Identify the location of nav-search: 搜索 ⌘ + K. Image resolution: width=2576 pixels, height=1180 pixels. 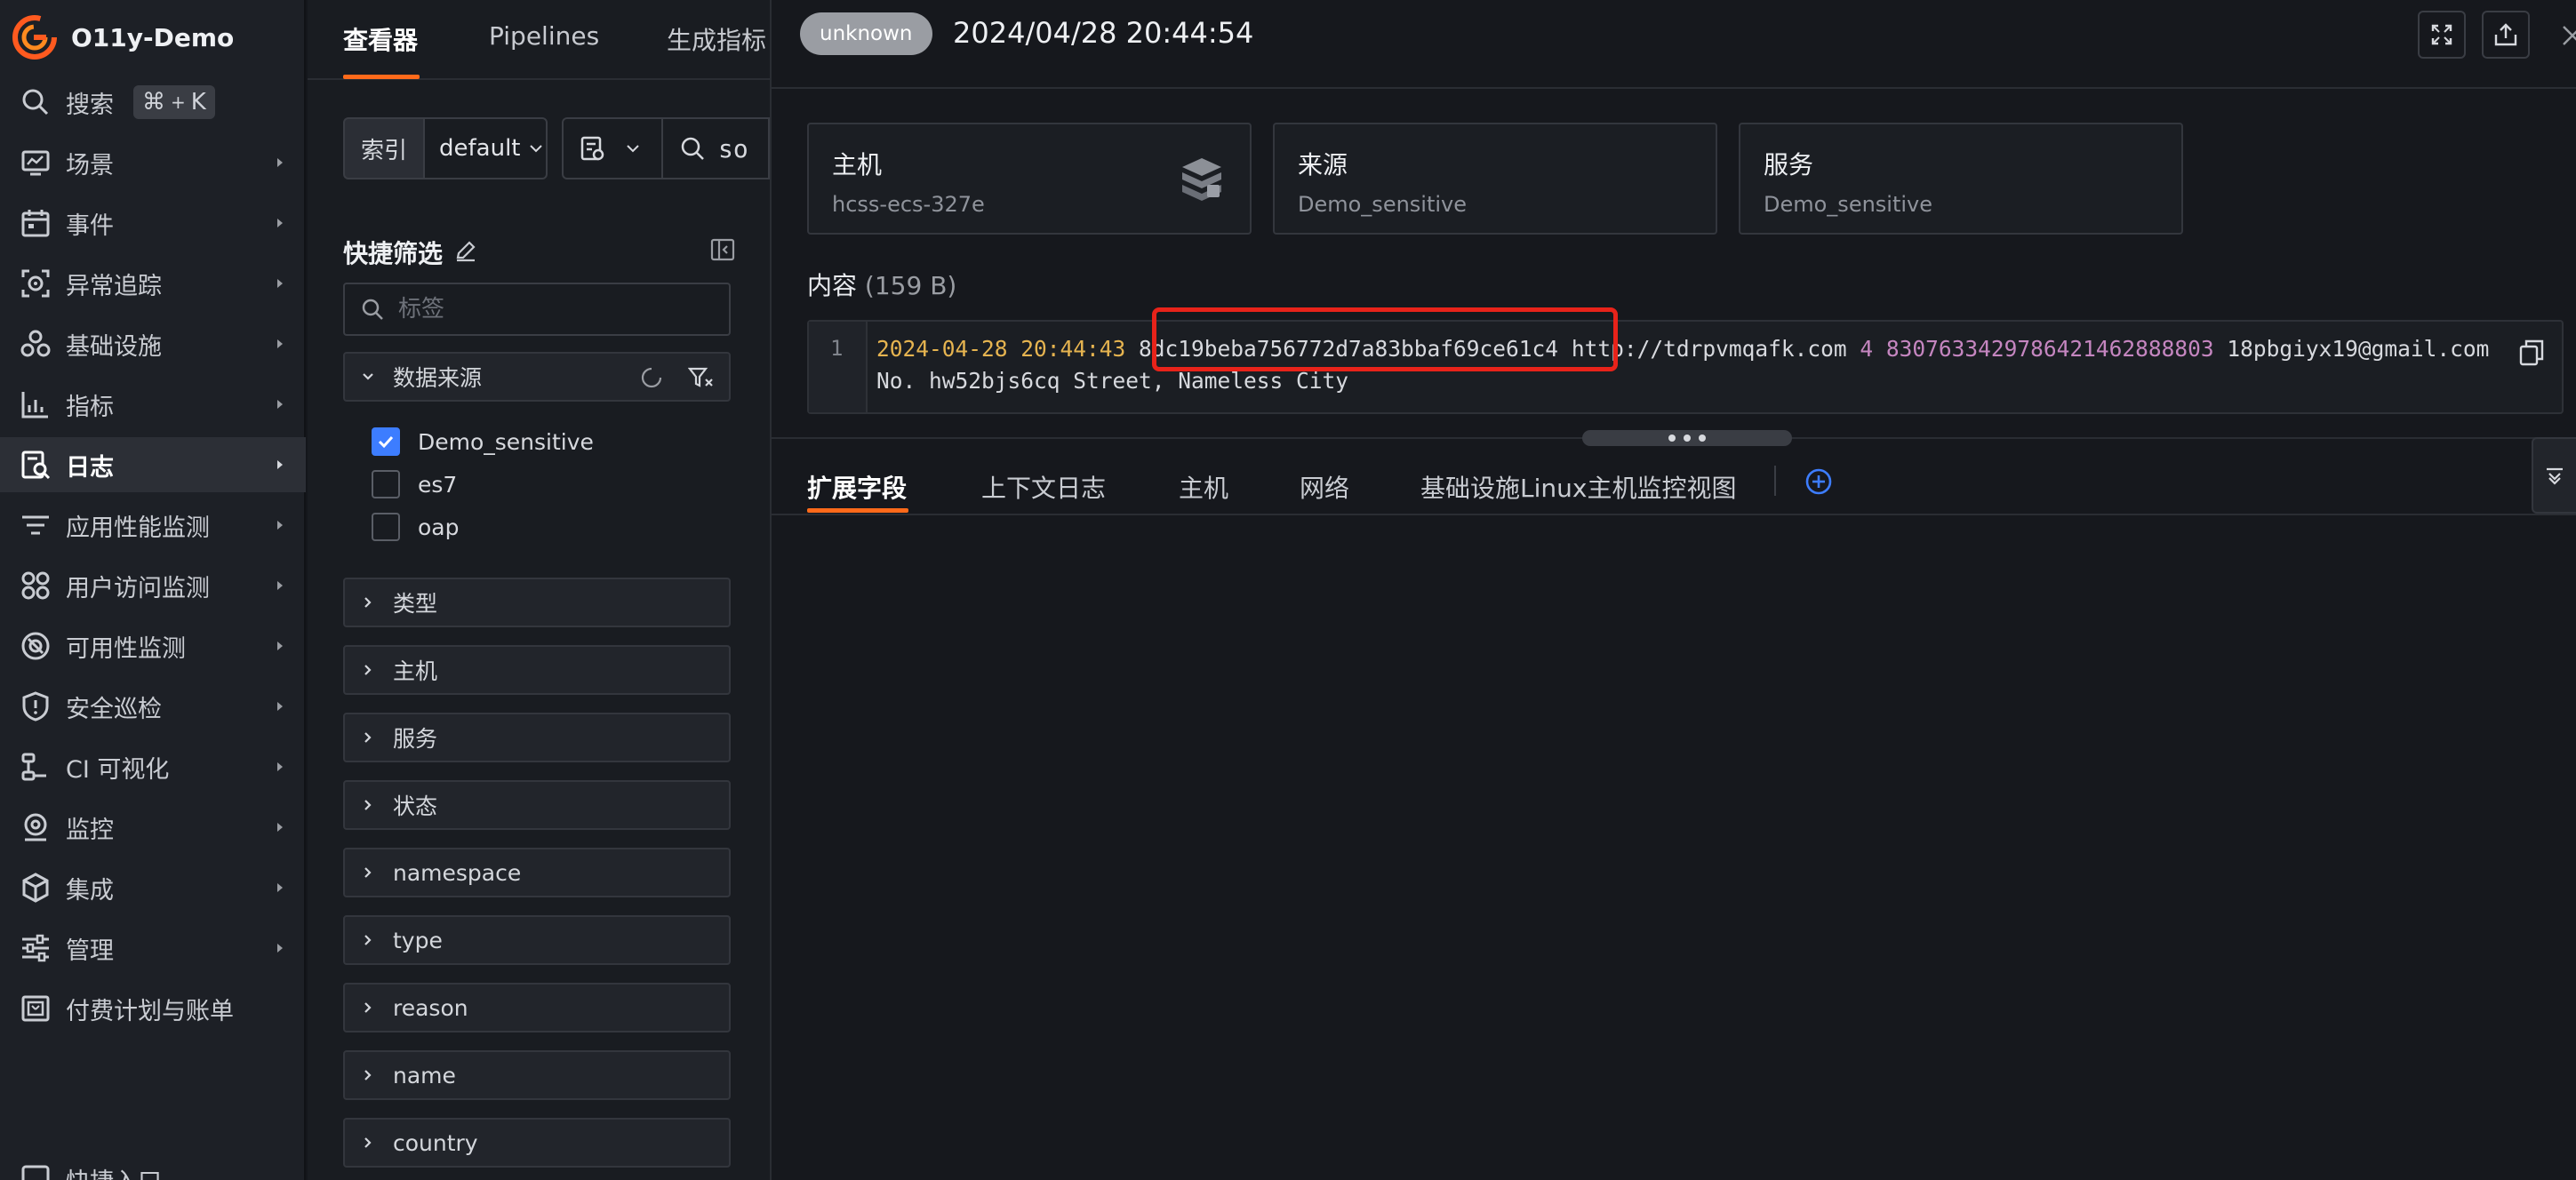
(153, 102).